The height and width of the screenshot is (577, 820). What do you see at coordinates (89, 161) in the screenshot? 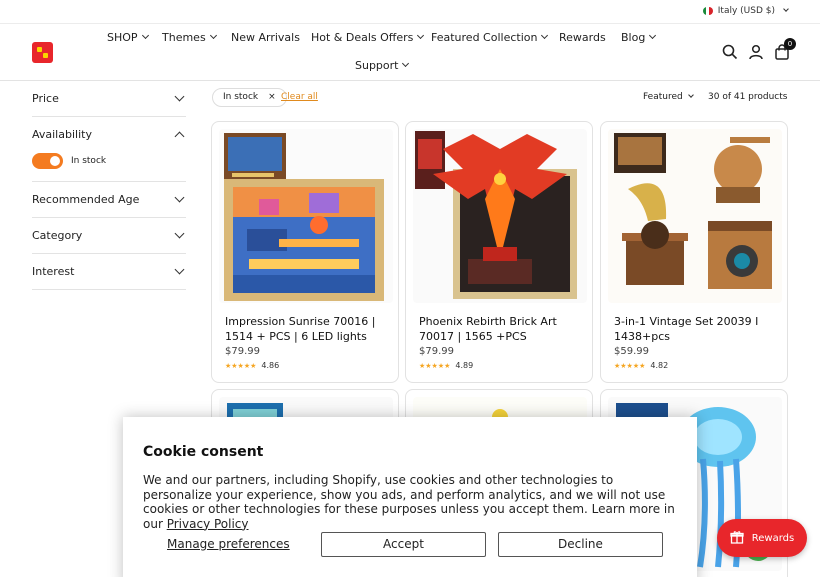
I see `in-stock-label: In stock` at bounding box center [89, 161].